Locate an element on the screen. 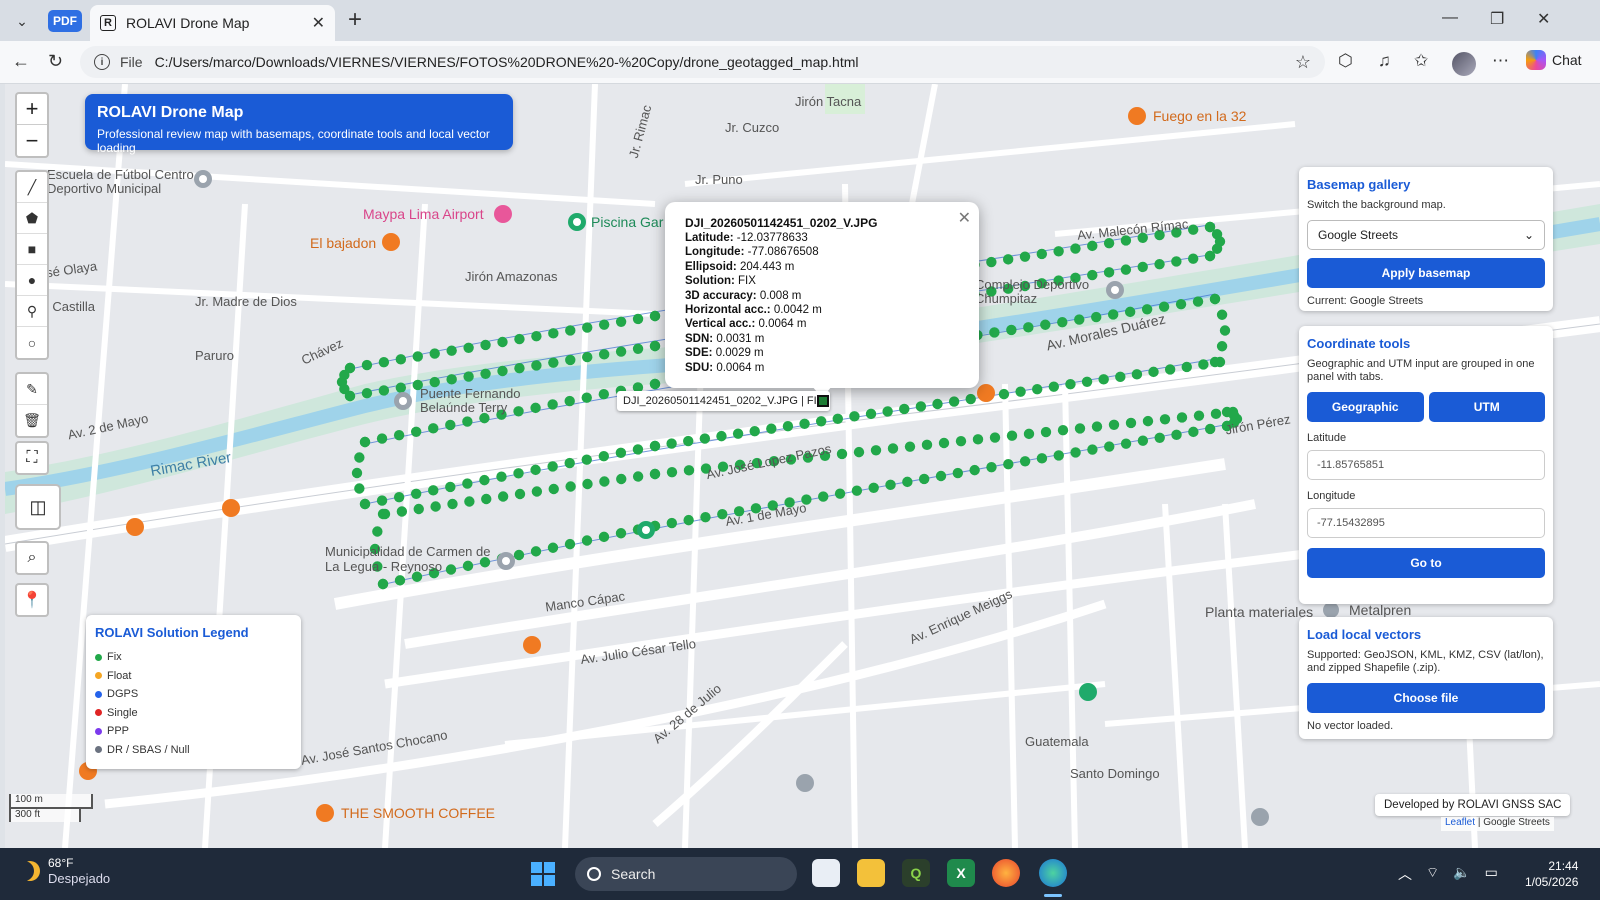 The height and width of the screenshot is (900, 1600). draw-rectangle-icon: ■ is located at coordinates (32, 249).